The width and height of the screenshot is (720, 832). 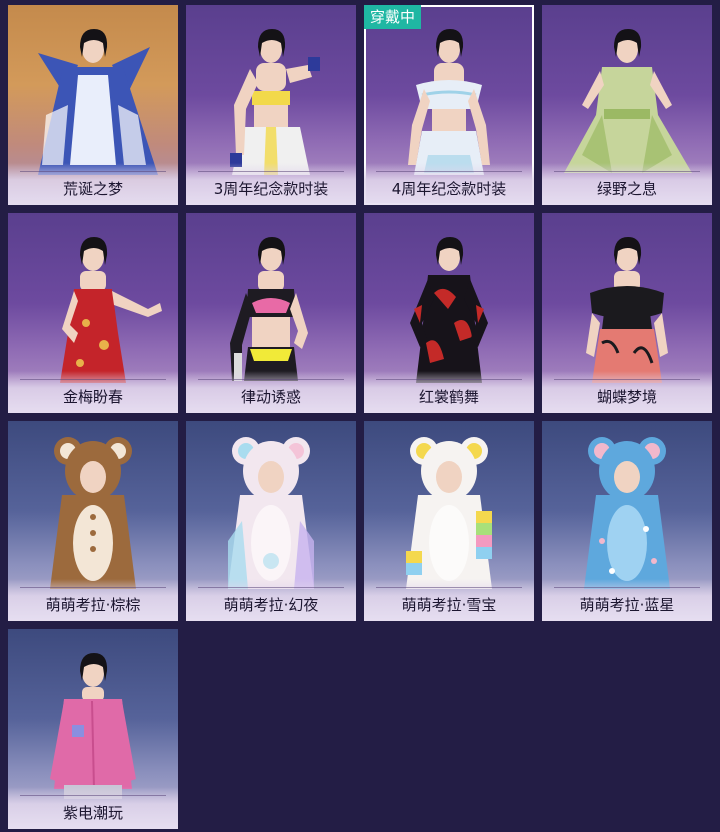 I want to click on outfit-card-6: 律动诱惑, so click(x=271, y=313).